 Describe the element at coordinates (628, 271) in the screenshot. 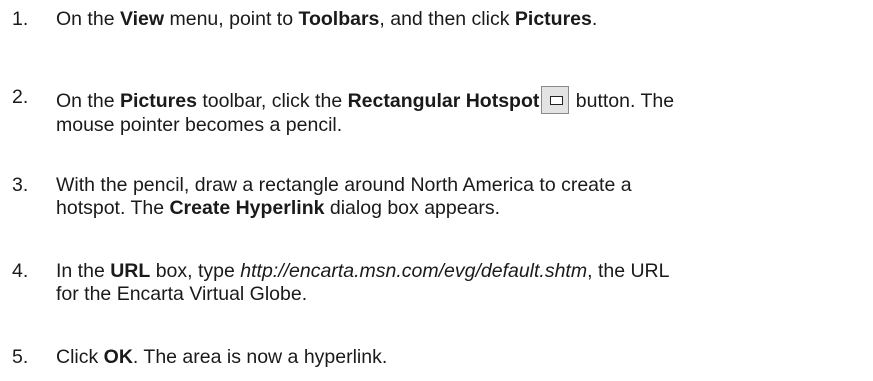

I see `step-text-segment: , the URL` at that location.